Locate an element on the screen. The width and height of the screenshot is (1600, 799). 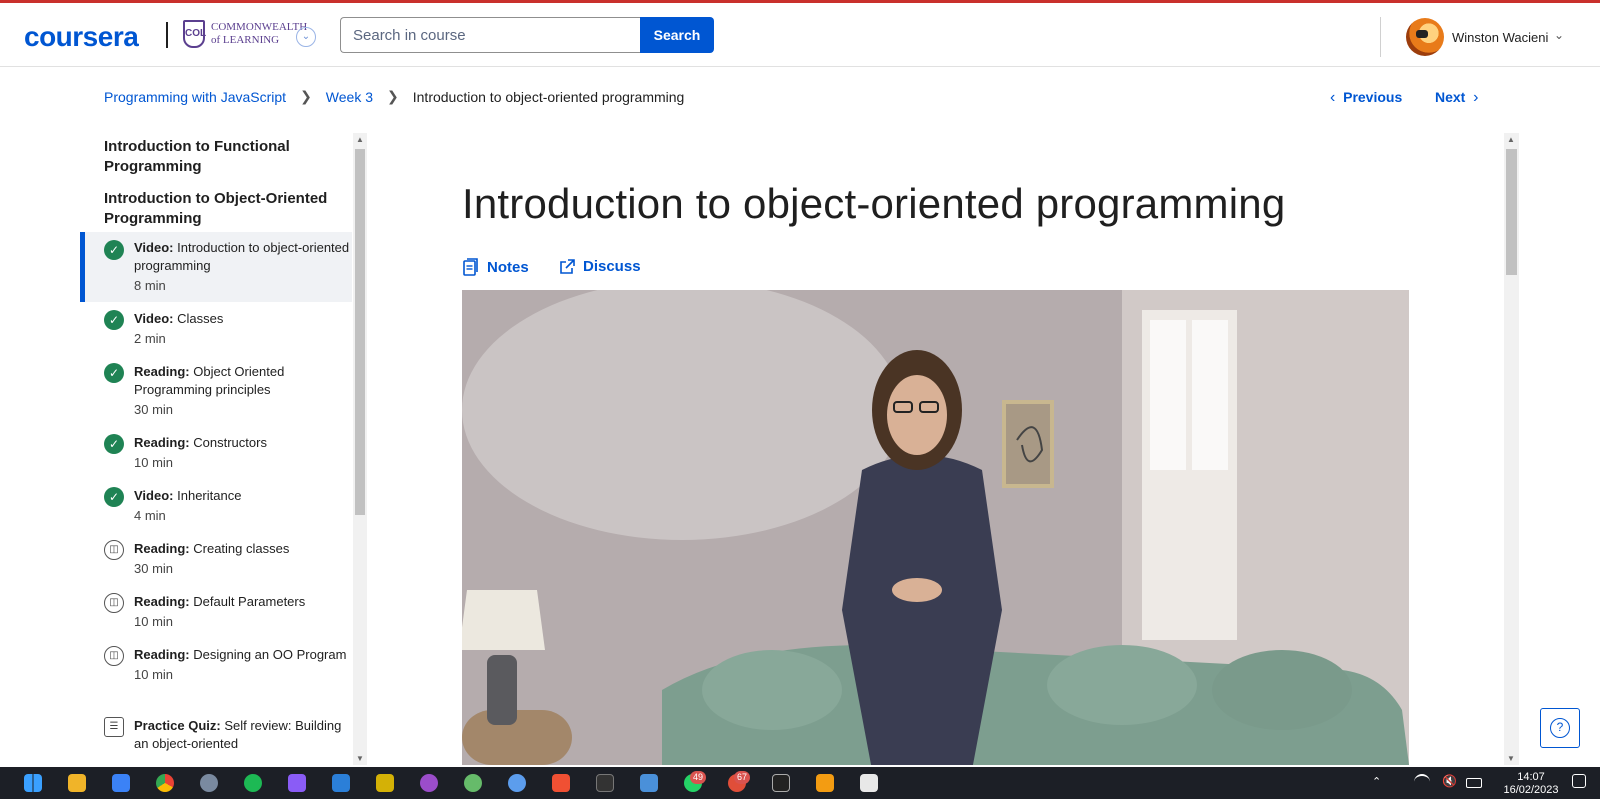
terminal-icon is located at coordinates (605, 783).